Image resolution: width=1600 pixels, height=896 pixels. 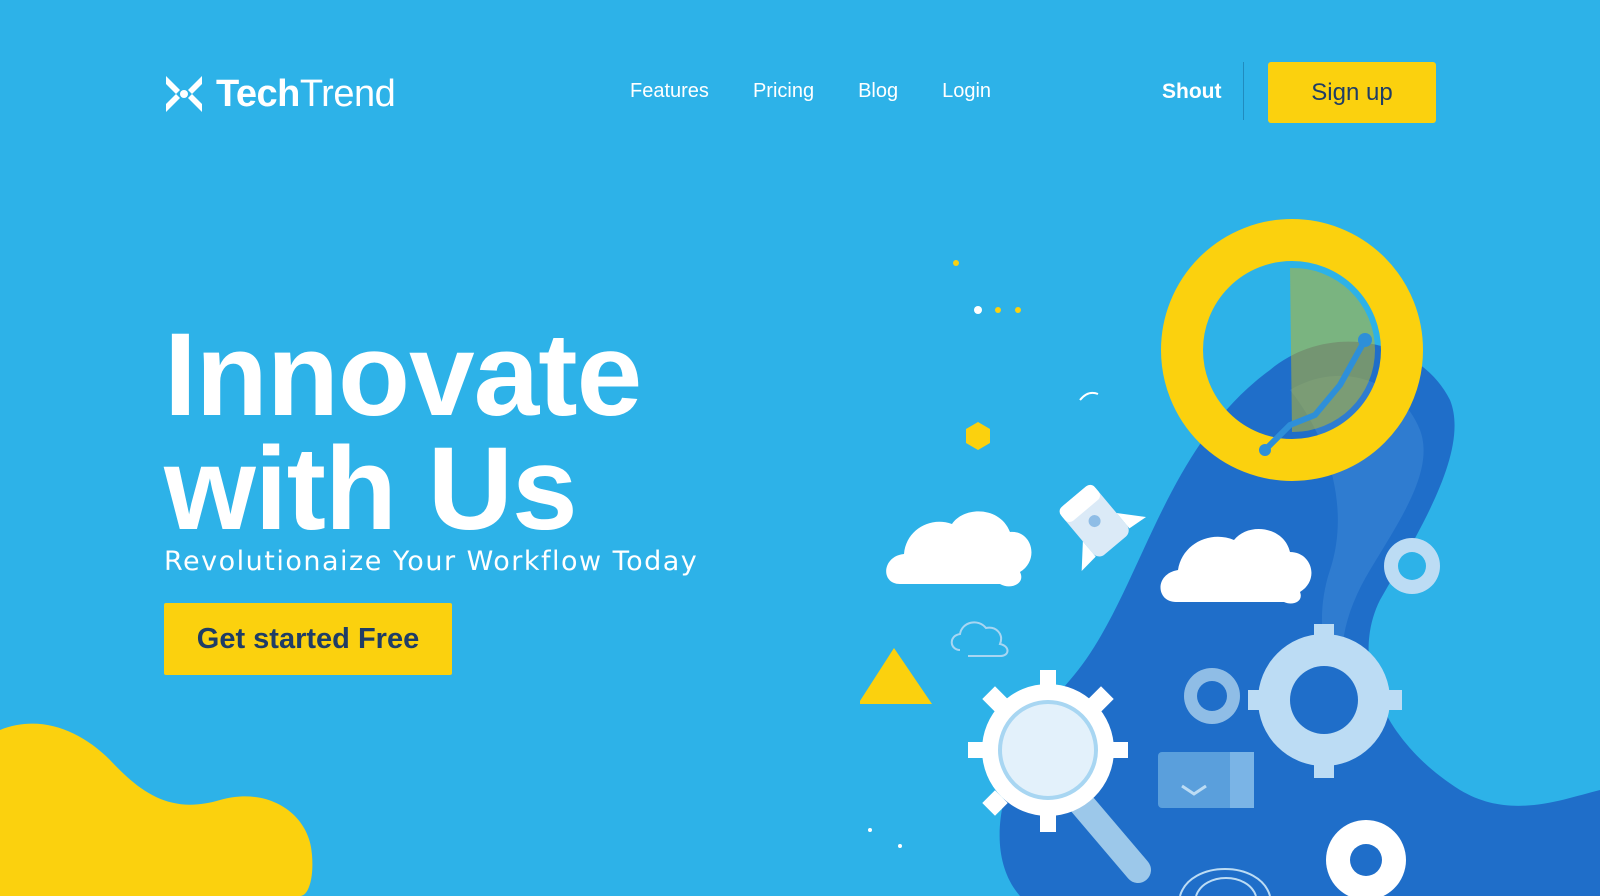 What do you see at coordinates (669, 91) in the screenshot?
I see `nav-features: Features` at bounding box center [669, 91].